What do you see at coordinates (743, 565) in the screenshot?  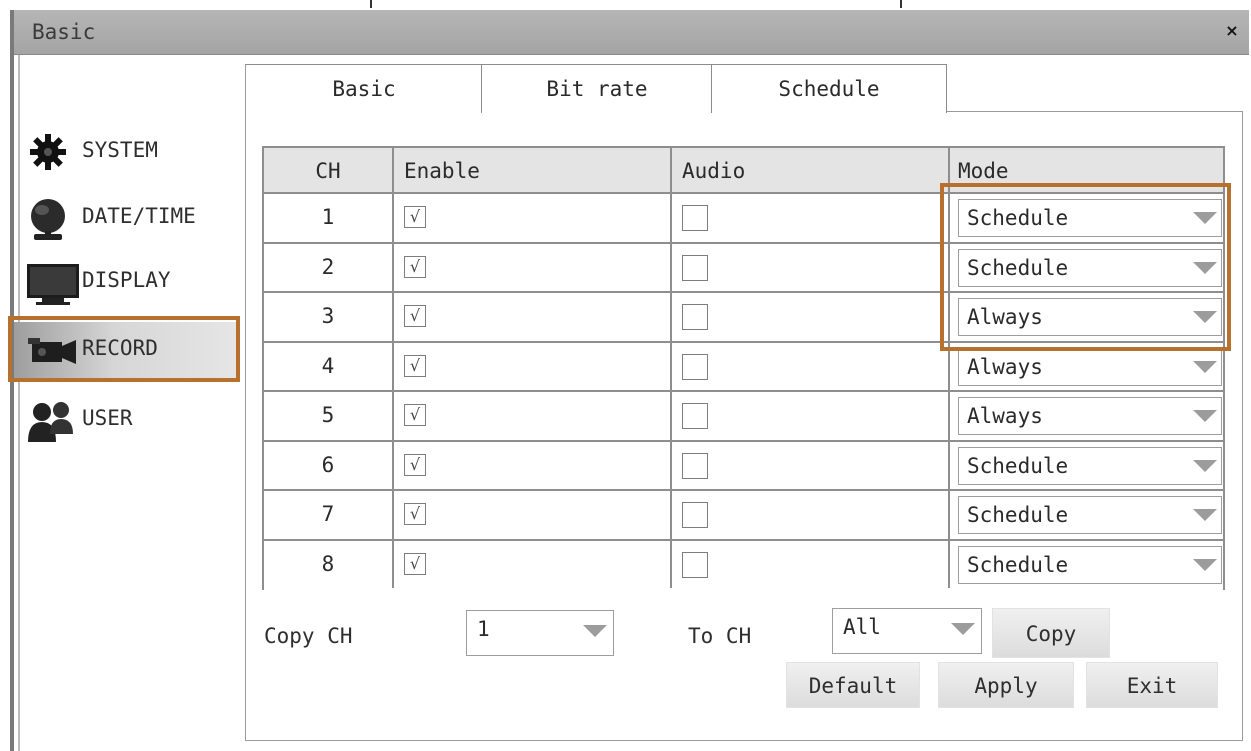 I see `table-row: 8 √ Schedule` at bounding box center [743, 565].